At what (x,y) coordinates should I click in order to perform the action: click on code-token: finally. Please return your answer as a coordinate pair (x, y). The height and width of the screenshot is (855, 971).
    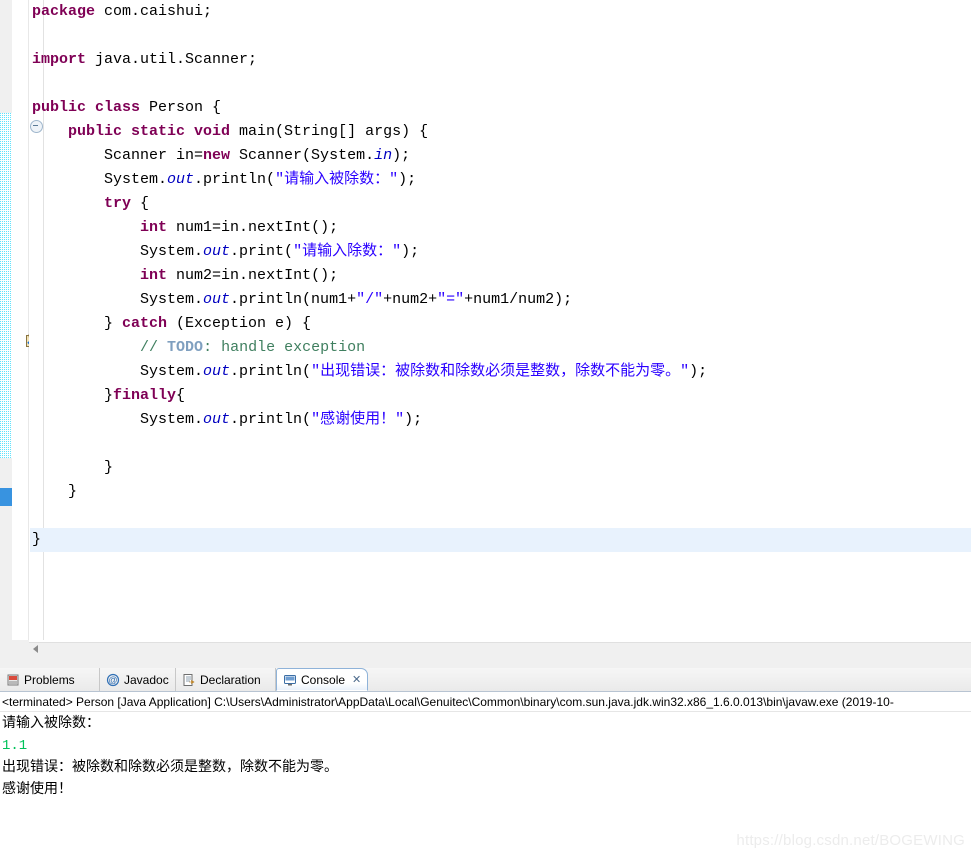
    Looking at the image, I should click on (145, 395).